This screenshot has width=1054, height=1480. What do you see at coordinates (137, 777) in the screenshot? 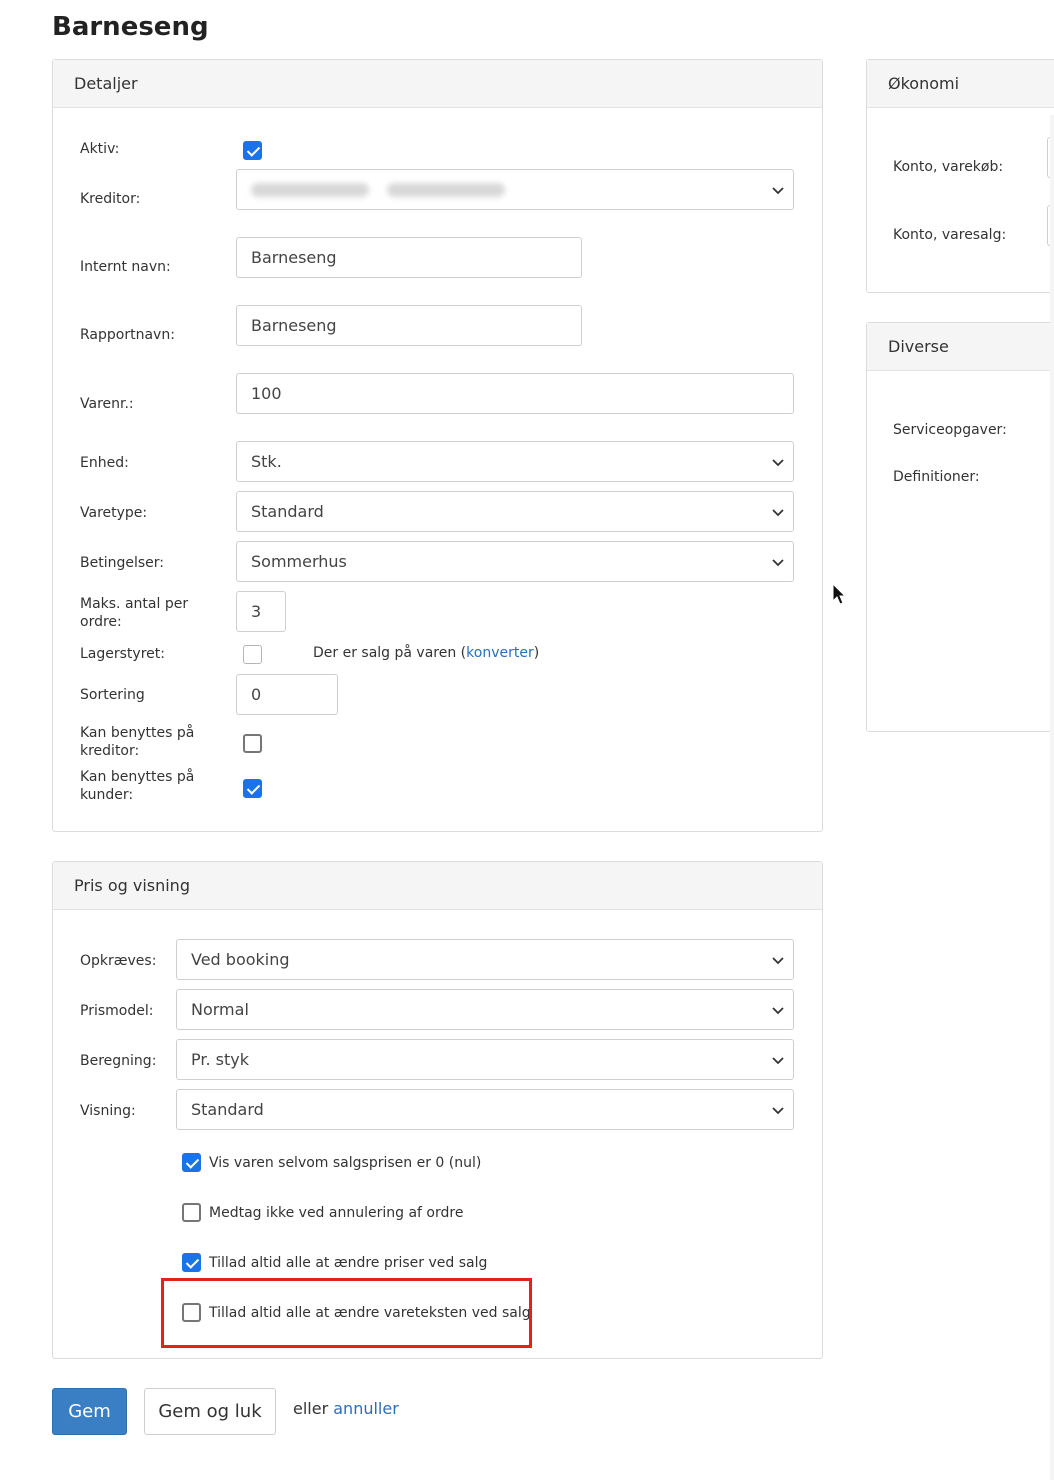
I see `kan-kunder-label: Kan benyttes på` at bounding box center [137, 777].